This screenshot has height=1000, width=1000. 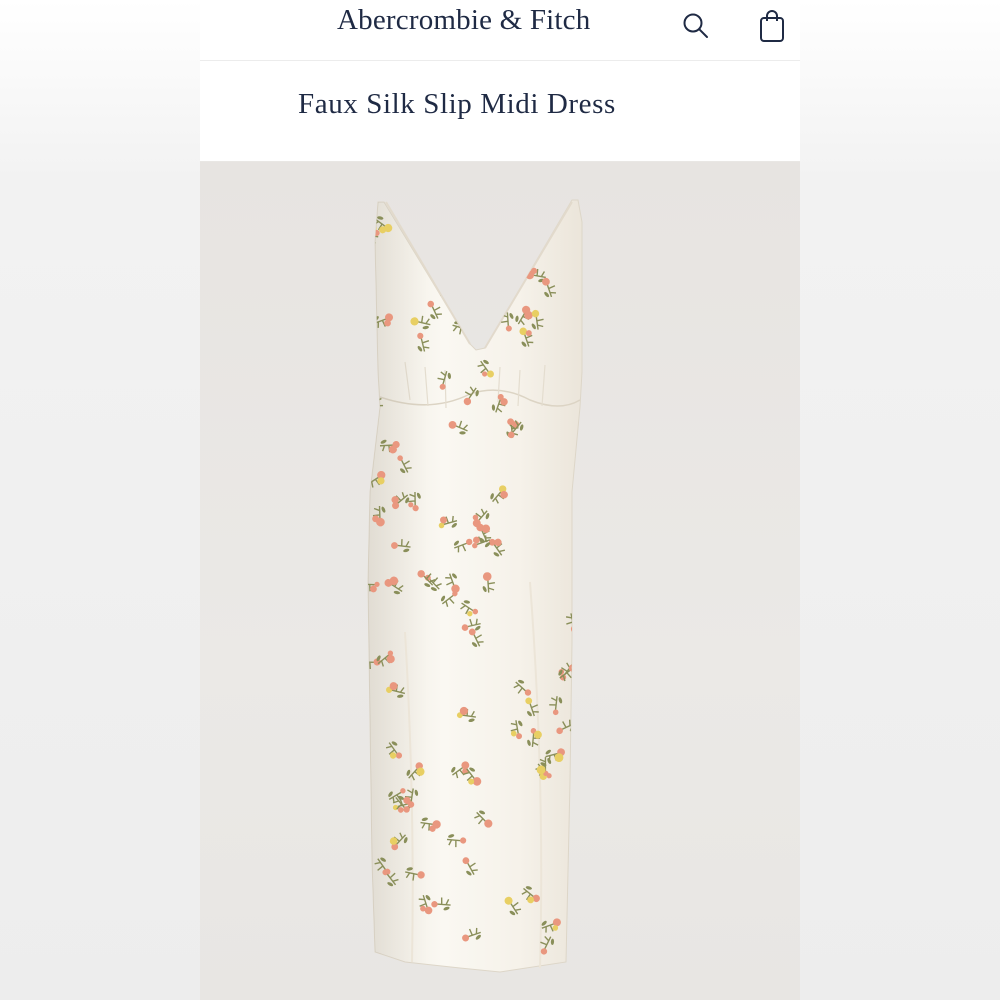 I want to click on shopping-bag-button, so click(x=772, y=26).